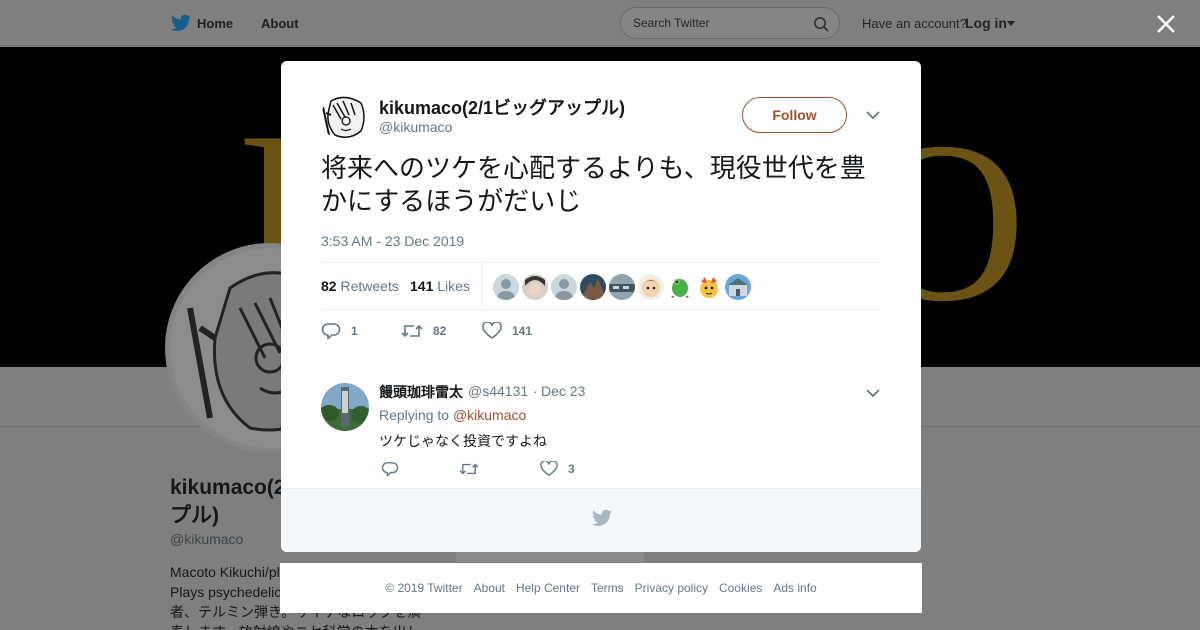 Image resolution: width=1200 pixels, height=630 pixels. I want to click on like-count: 141, so click(522, 331).